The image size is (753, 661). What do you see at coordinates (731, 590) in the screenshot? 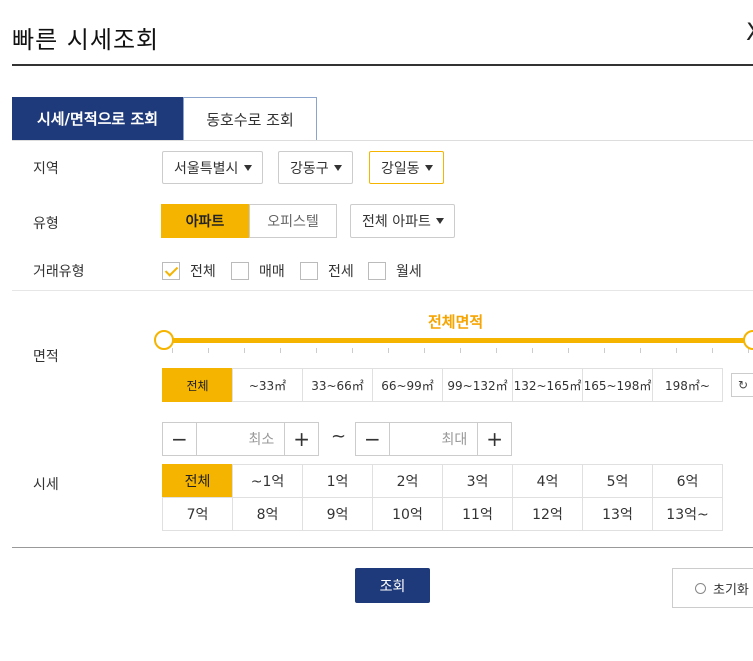
I see `reset-button-label: 초기화` at bounding box center [731, 590].